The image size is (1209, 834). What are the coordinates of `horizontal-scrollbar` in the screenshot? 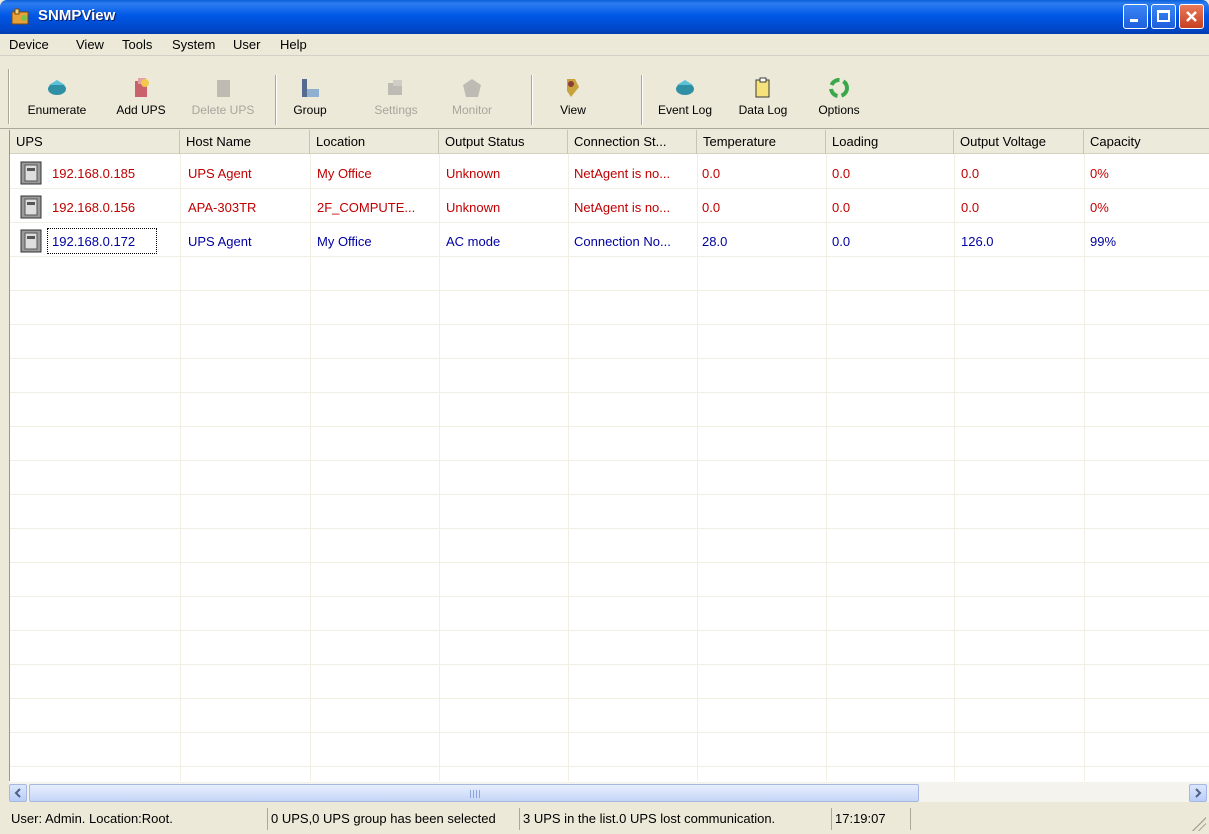 It's located at (609, 791).